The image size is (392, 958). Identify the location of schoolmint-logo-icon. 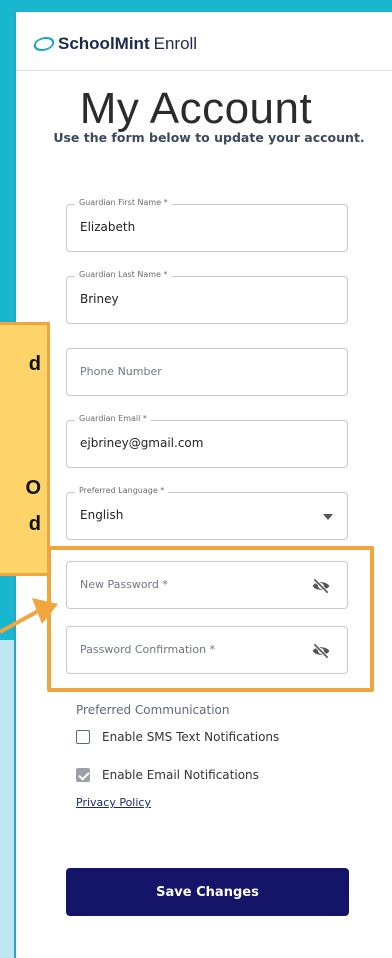
(44, 44).